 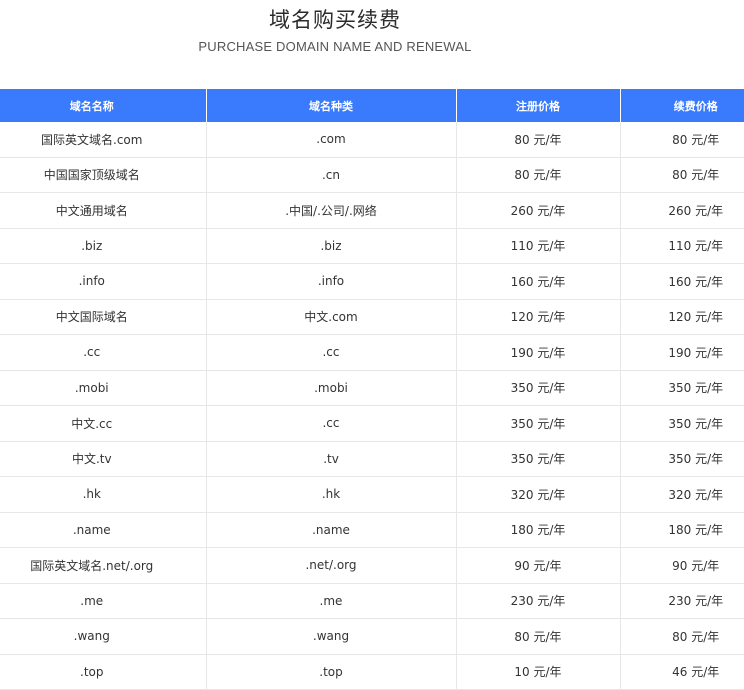 What do you see at coordinates (103, 601) in the screenshot?
I see `cell-domain-name: .me` at bounding box center [103, 601].